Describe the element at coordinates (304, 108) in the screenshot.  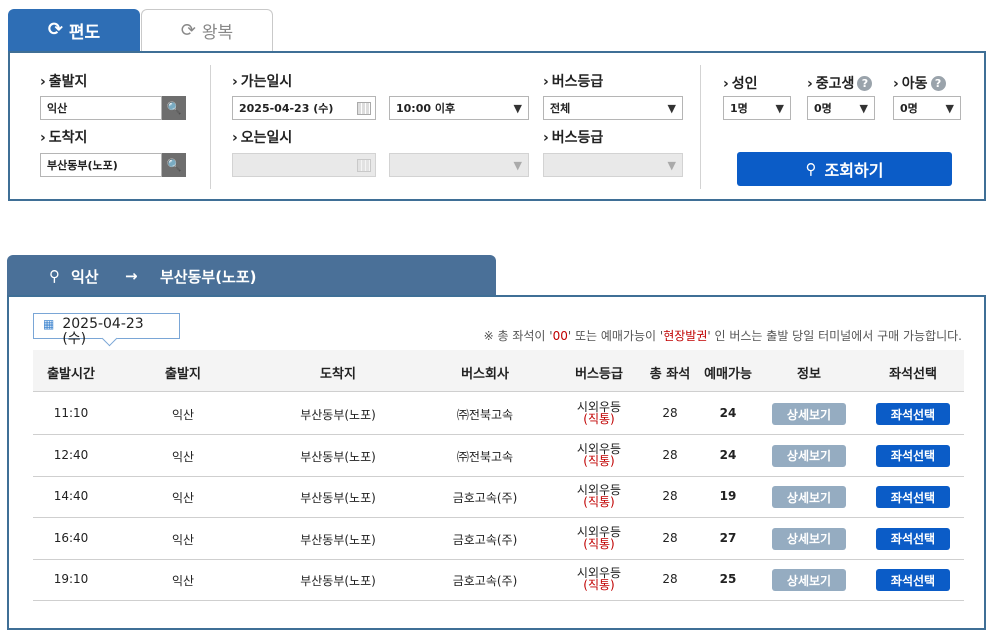
I see `go-date-input: 2025-04-23 (수)` at that location.